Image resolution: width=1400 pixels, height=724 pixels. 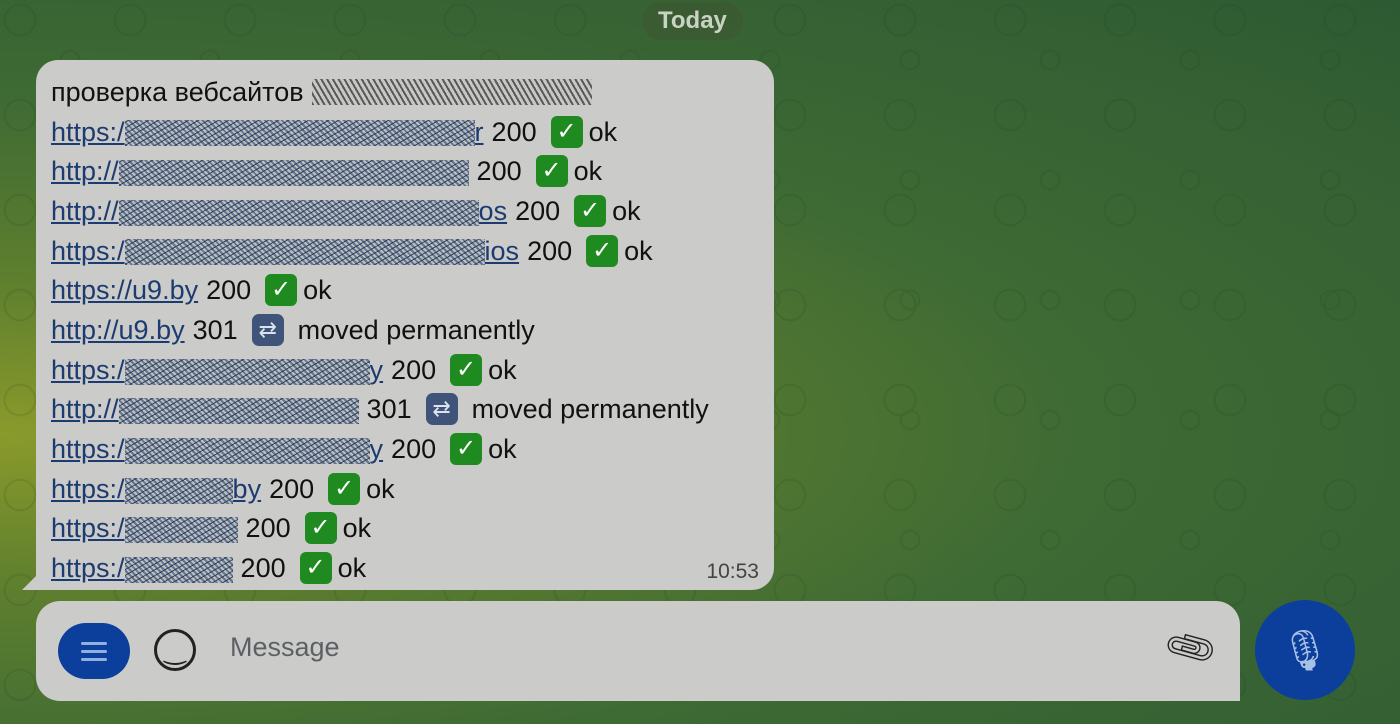 I want to click on message-line: http:// os 200 ✓ ok, so click(x=412, y=211).